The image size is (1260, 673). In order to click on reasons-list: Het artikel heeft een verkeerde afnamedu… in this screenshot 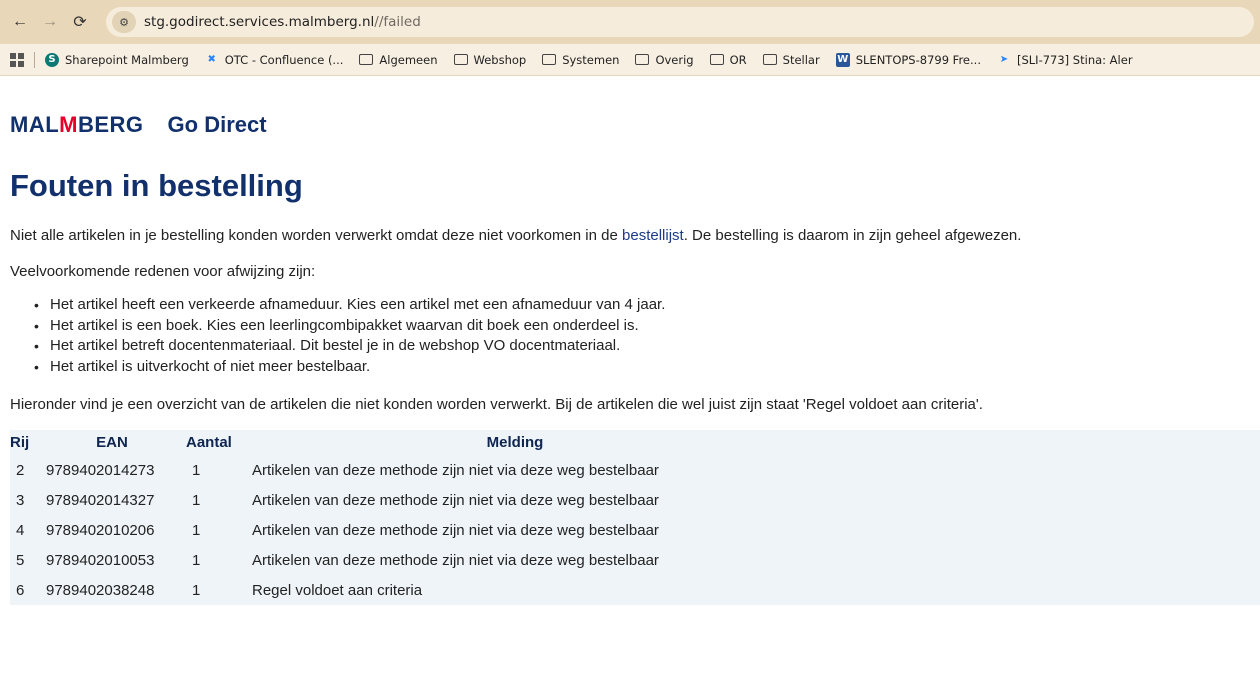, I will do `click(647, 336)`.